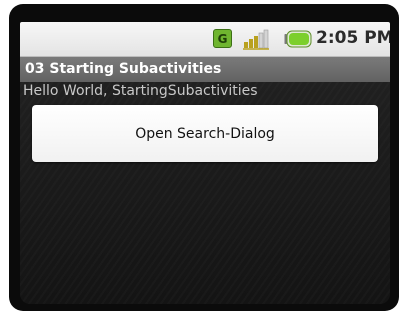  I want to click on app-title: 03 Starting Subactivities, so click(123, 69).